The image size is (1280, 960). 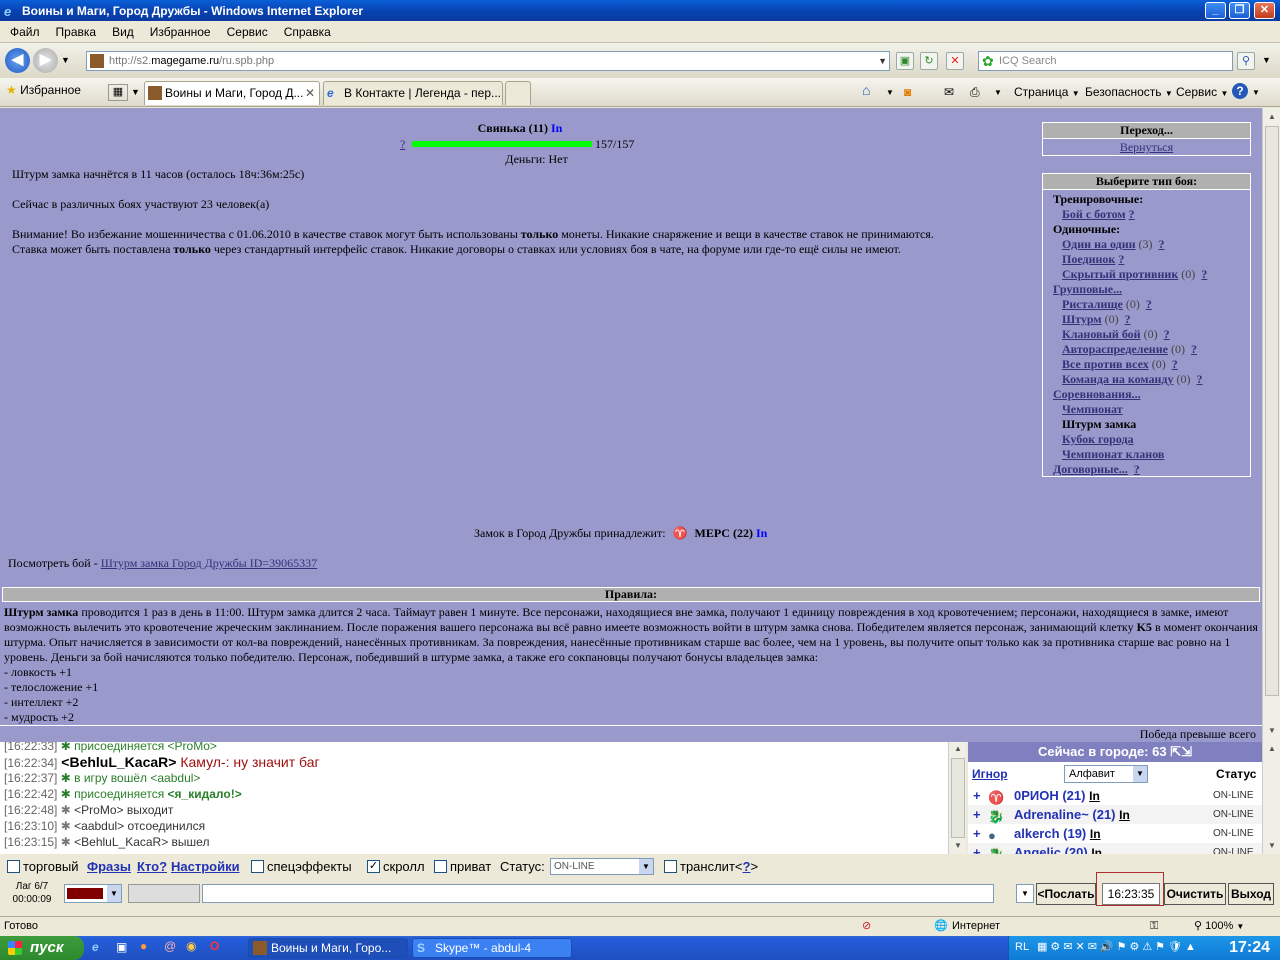 I want to click on compatibility-icon: ▣, so click(x=905, y=61).